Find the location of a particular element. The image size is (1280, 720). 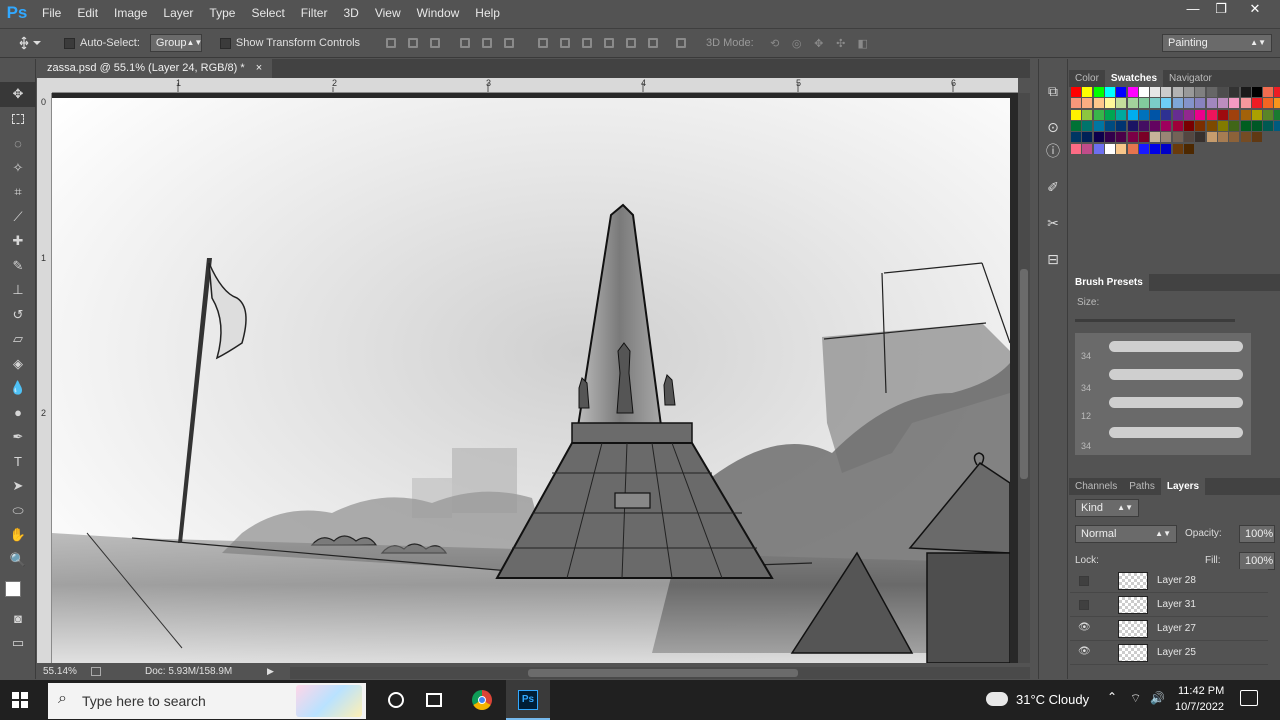

layer-kind-filter: Kind ▲▼ is located at coordinates (1107, 508).